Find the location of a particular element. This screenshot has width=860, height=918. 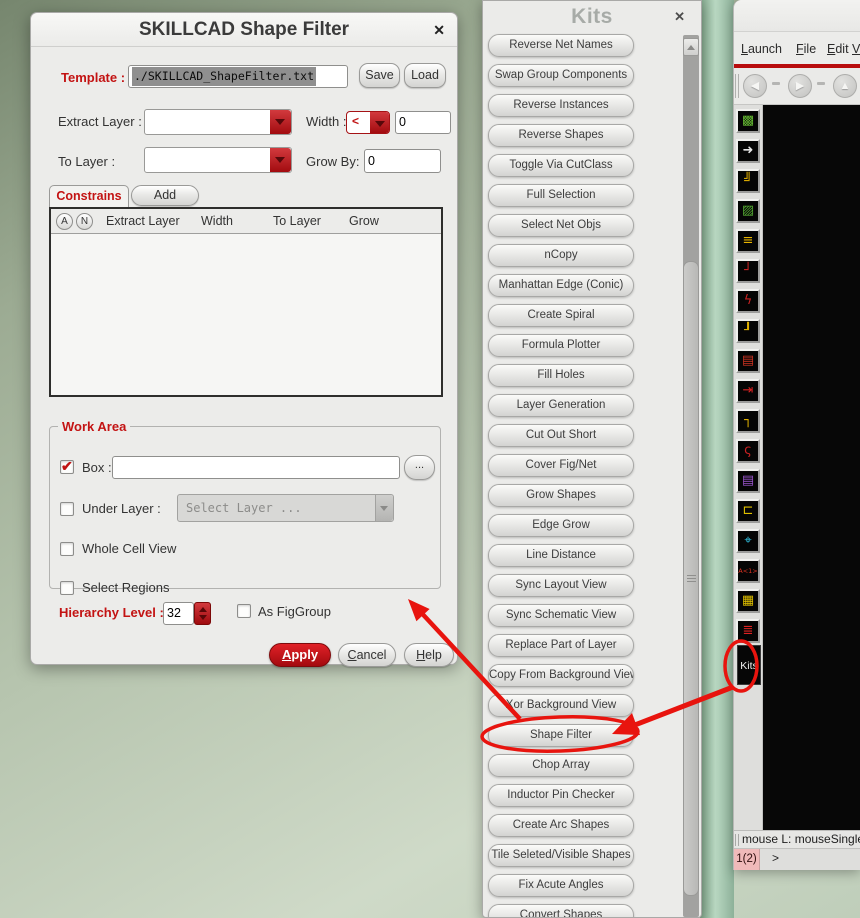

select-regions-checkbox is located at coordinates (67, 588).